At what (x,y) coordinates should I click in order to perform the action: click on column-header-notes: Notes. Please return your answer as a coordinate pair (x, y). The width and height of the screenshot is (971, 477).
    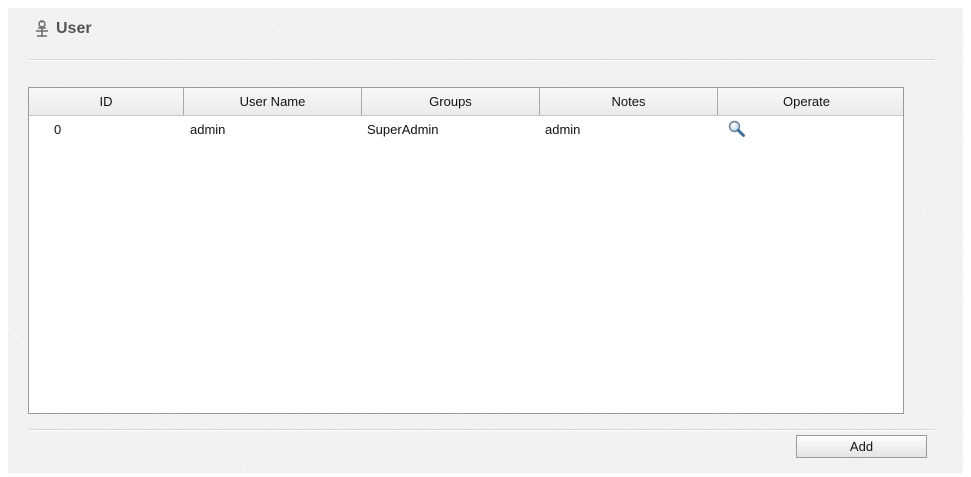
    Looking at the image, I should click on (629, 101).